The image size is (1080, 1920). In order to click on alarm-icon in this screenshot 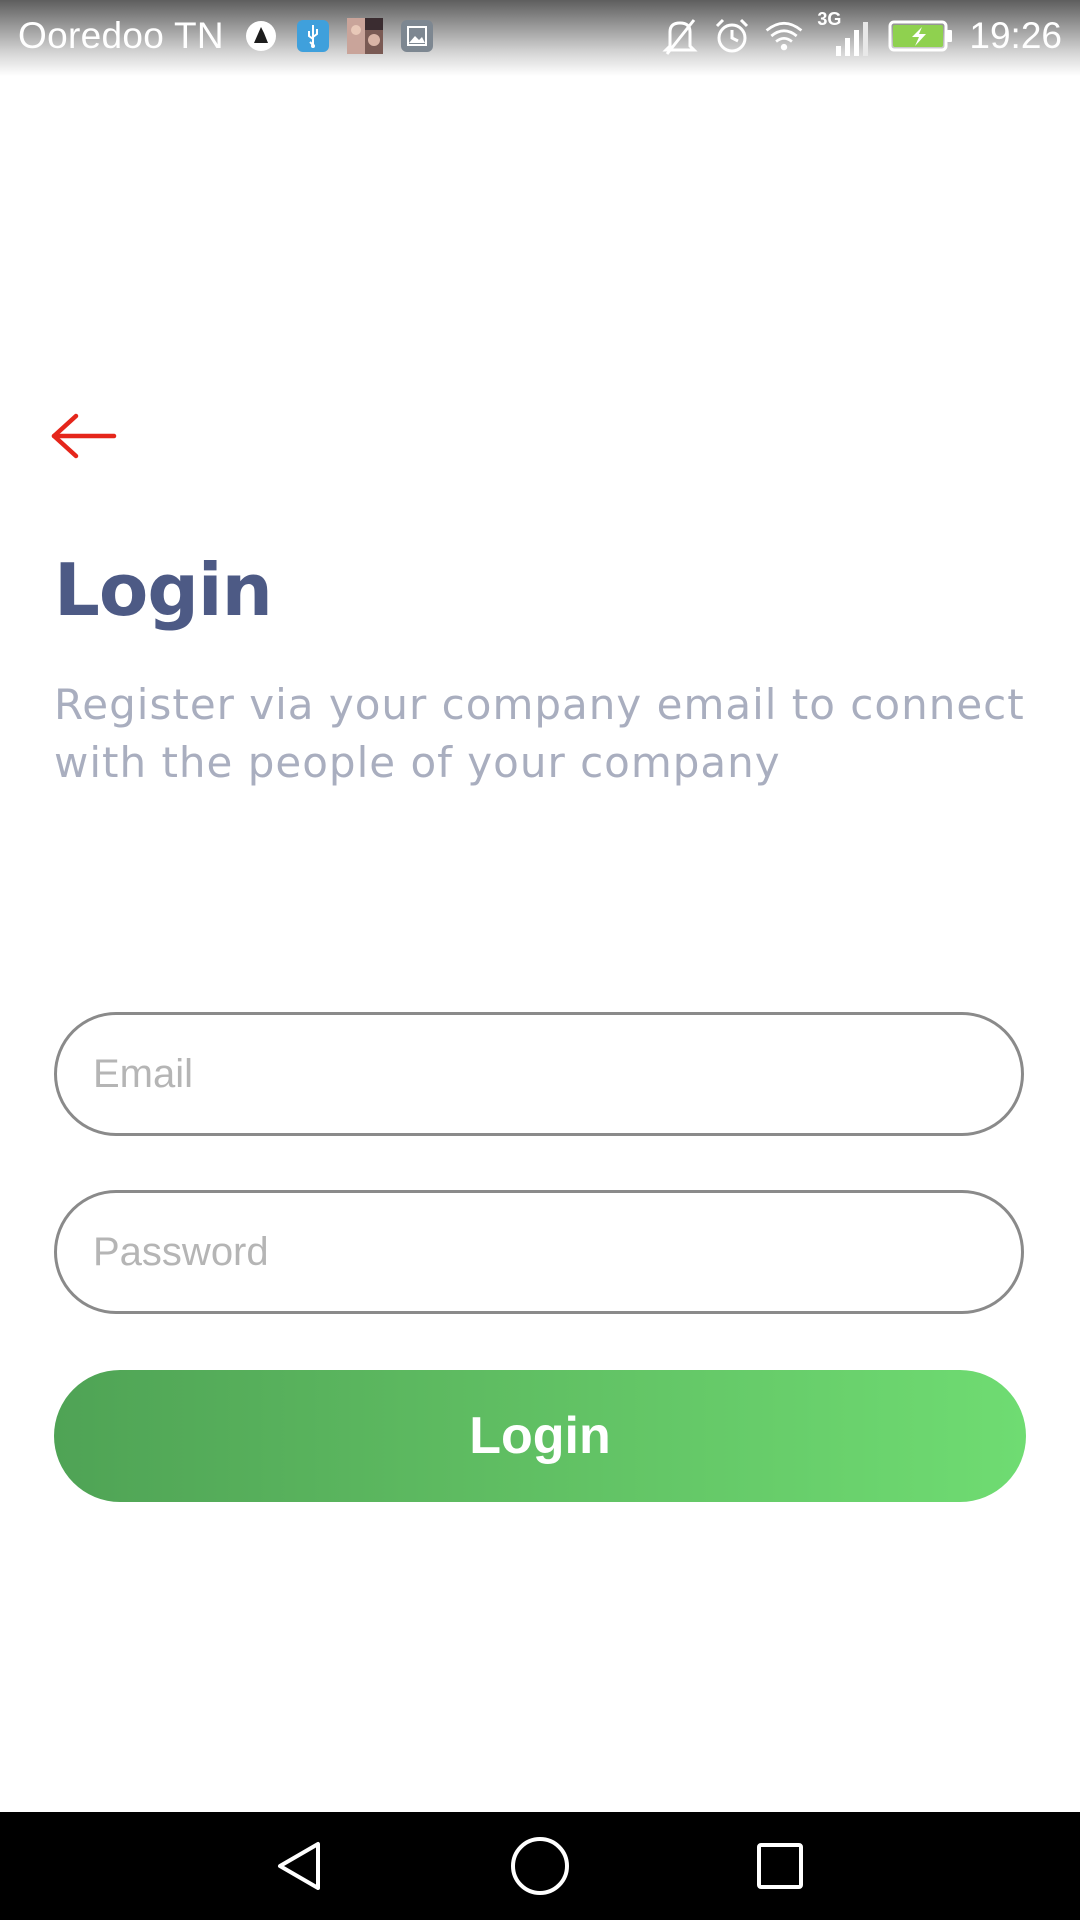, I will do `click(732, 36)`.